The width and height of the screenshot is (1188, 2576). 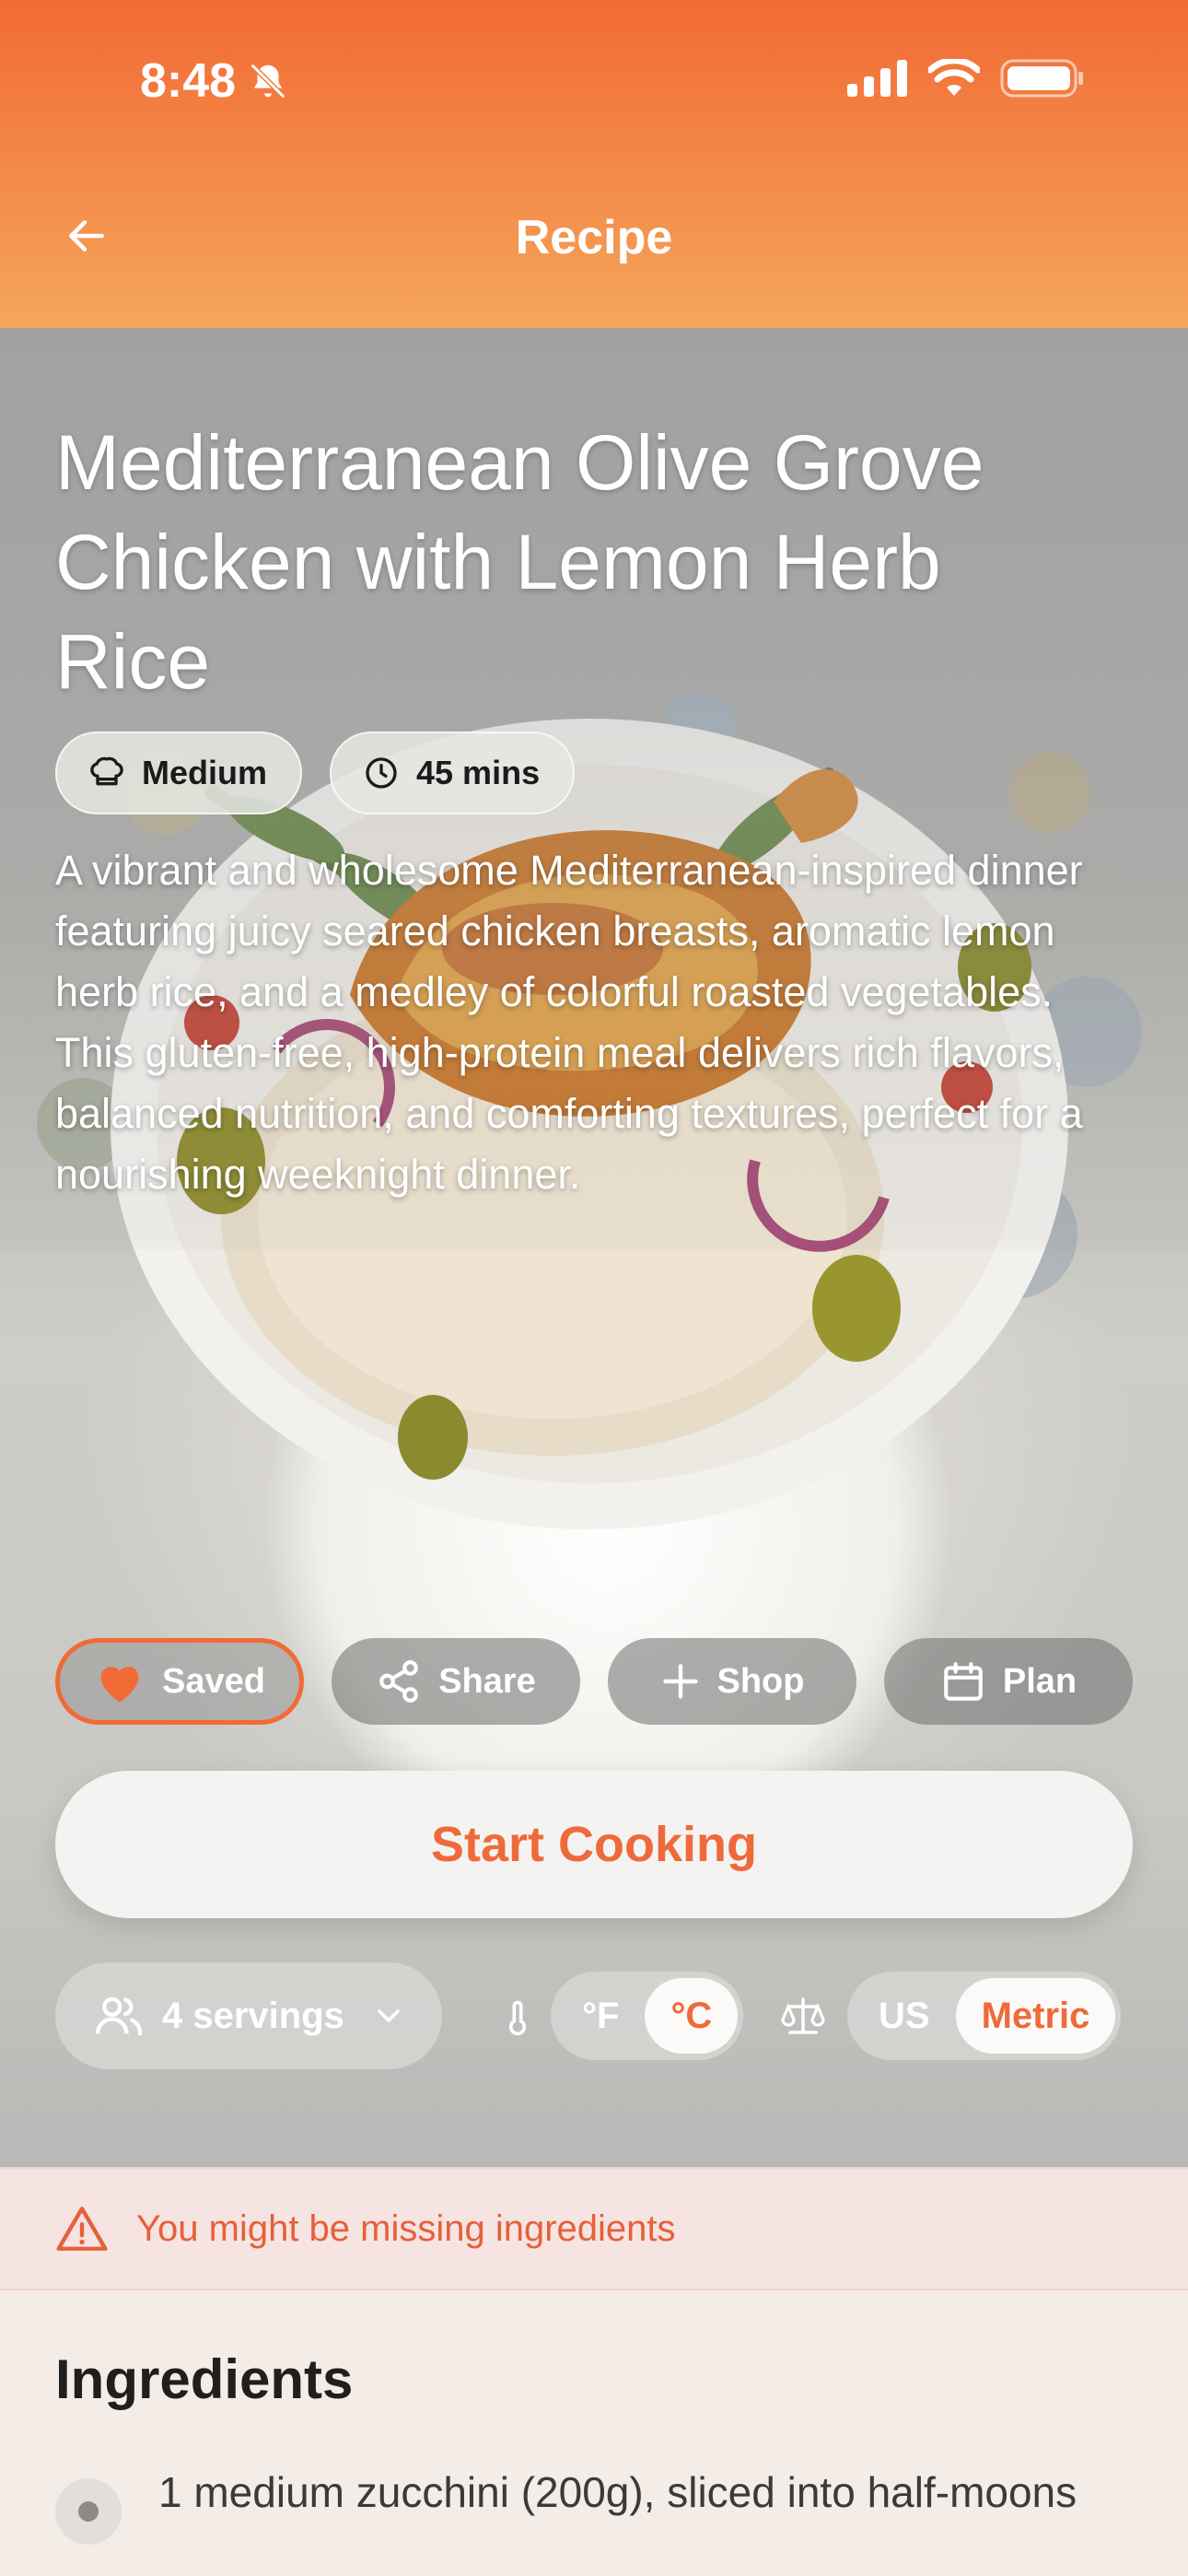 What do you see at coordinates (803, 2015) in the screenshot?
I see `scale-icon` at bounding box center [803, 2015].